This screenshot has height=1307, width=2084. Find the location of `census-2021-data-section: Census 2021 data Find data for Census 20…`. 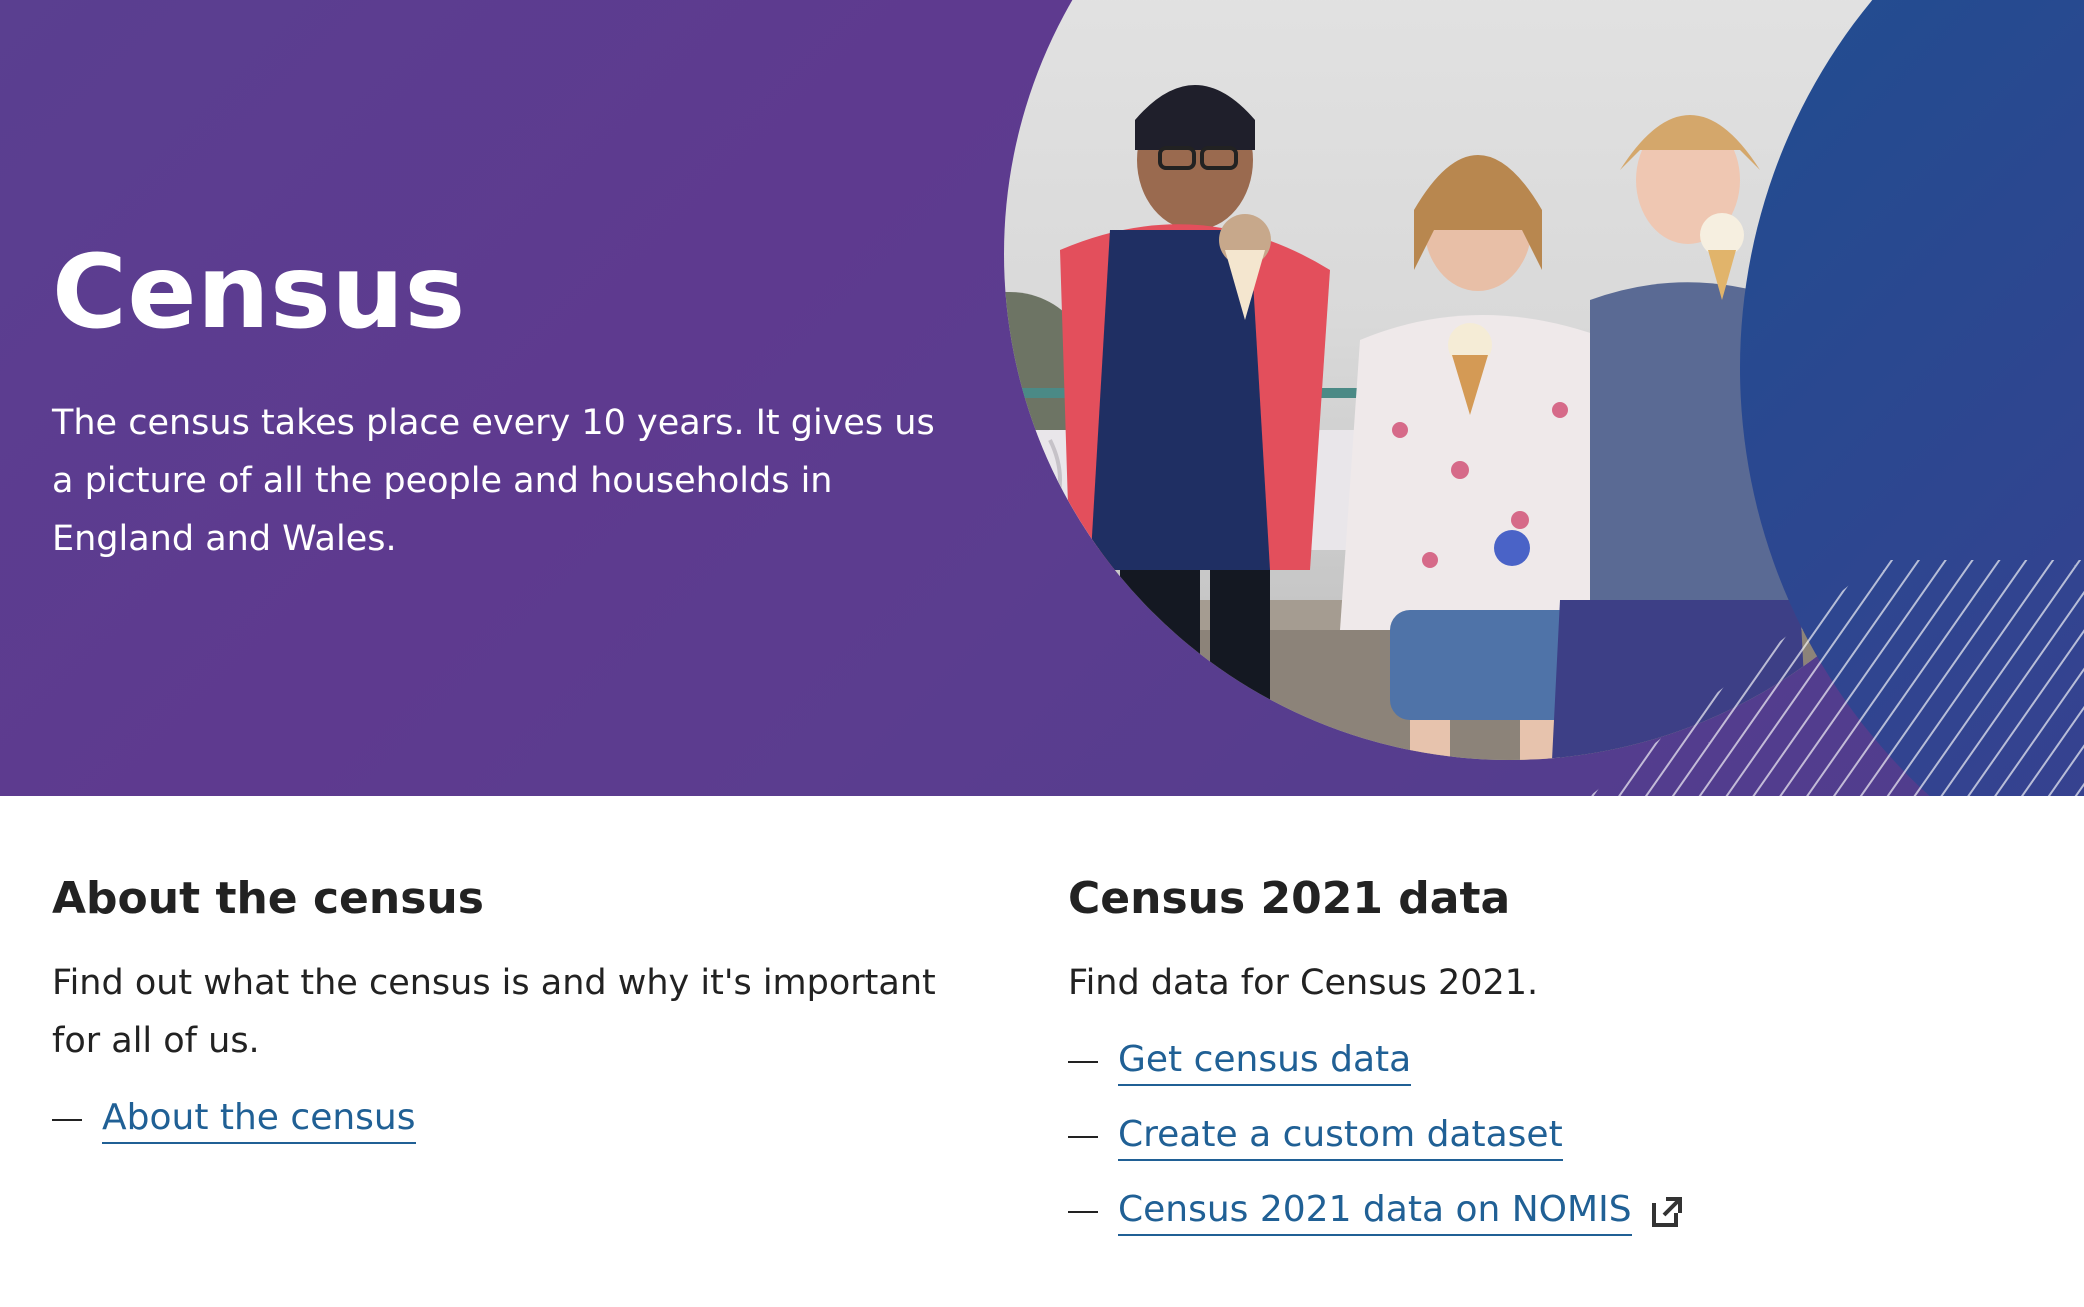

census-2021-data-section: Census 2021 data Find data for Census 20… is located at coordinates (1533, 1062).